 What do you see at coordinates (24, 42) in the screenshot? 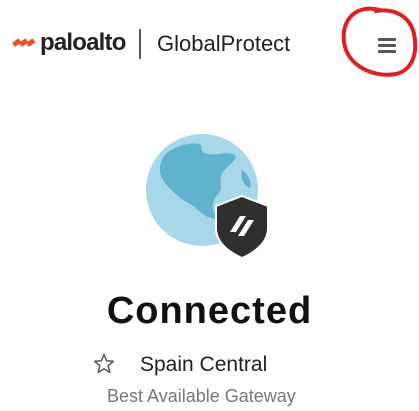
I see `paloalto-logo-icon` at bounding box center [24, 42].